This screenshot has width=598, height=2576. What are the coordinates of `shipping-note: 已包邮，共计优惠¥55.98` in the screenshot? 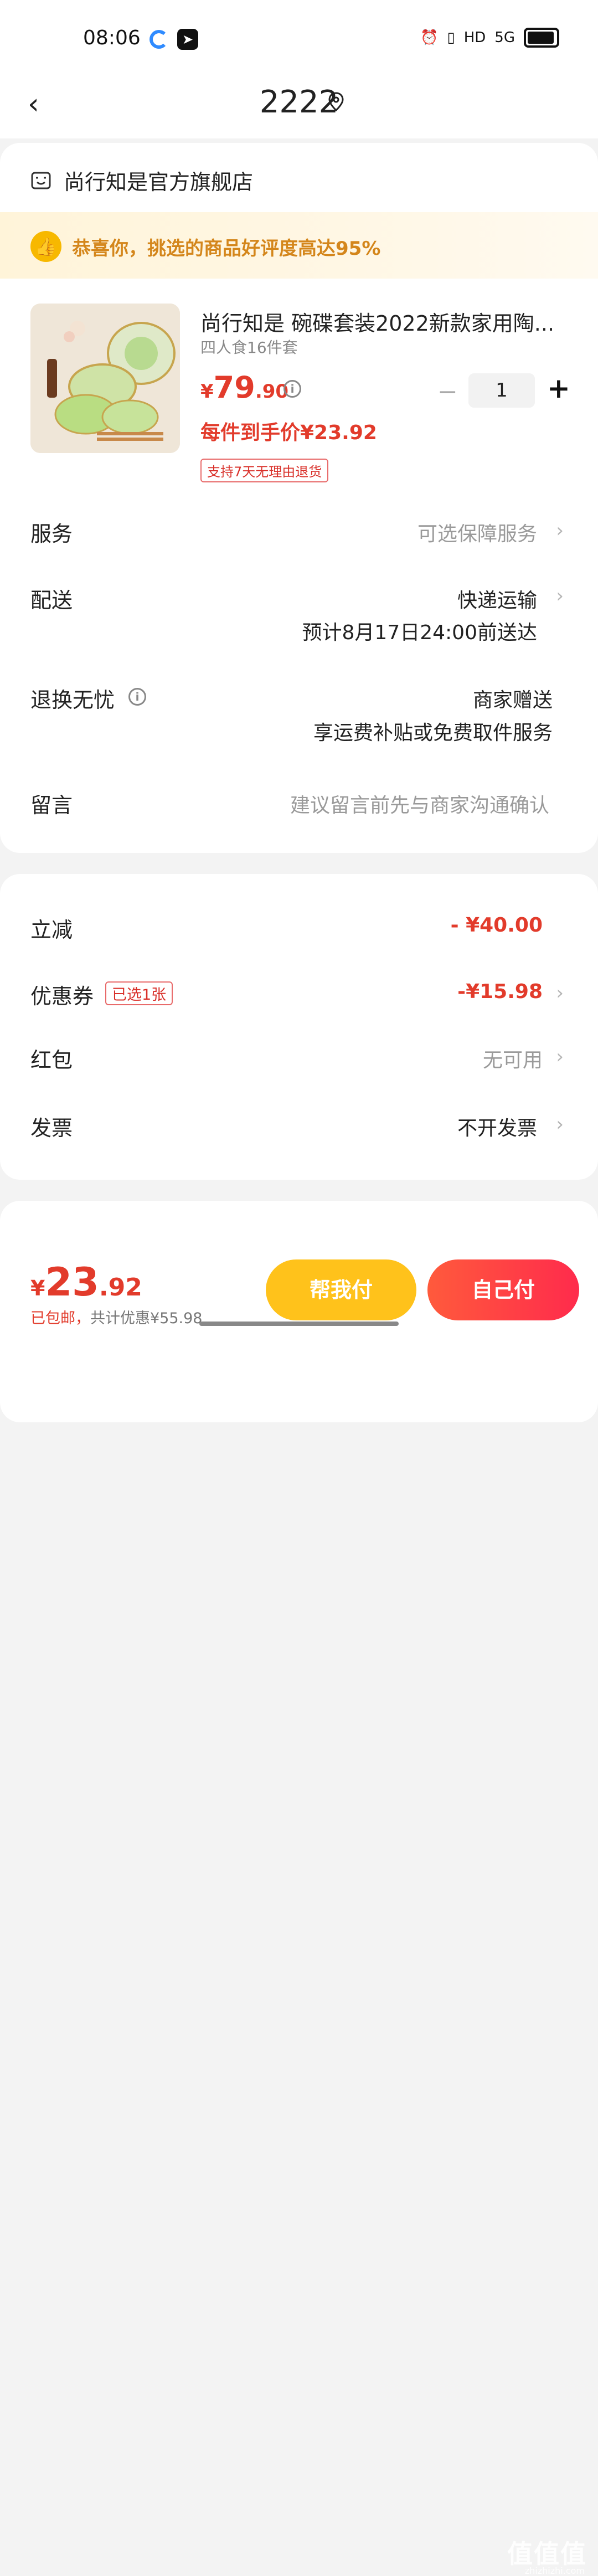 It's located at (116, 1317).